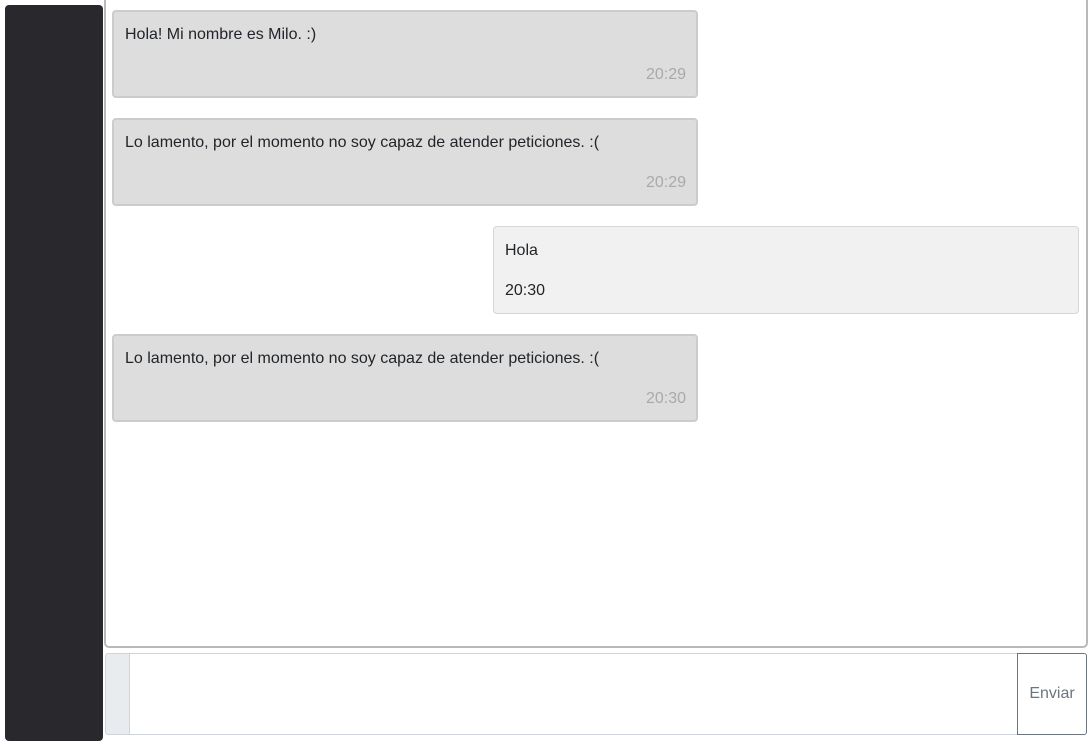  Describe the element at coordinates (405, 54) in the screenshot. I see `bot-message: Hola! Mi nombre es Milo. :) 20:29` at that location.